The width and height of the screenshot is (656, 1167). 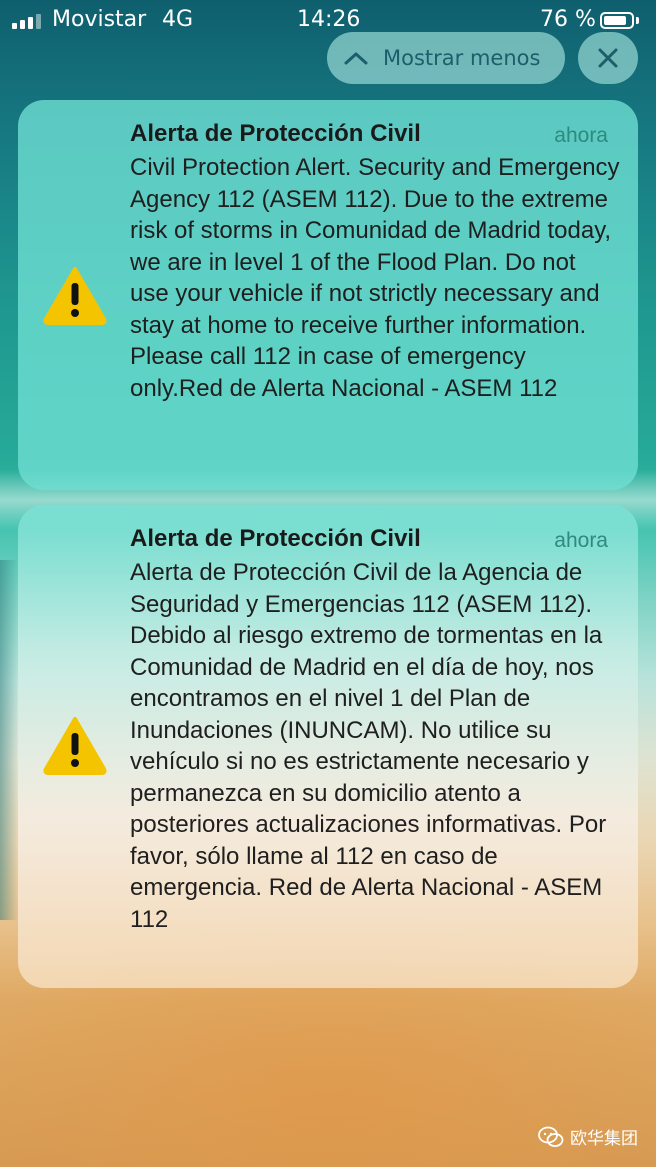 I want to click on close-button, so click(x=608, y=58).